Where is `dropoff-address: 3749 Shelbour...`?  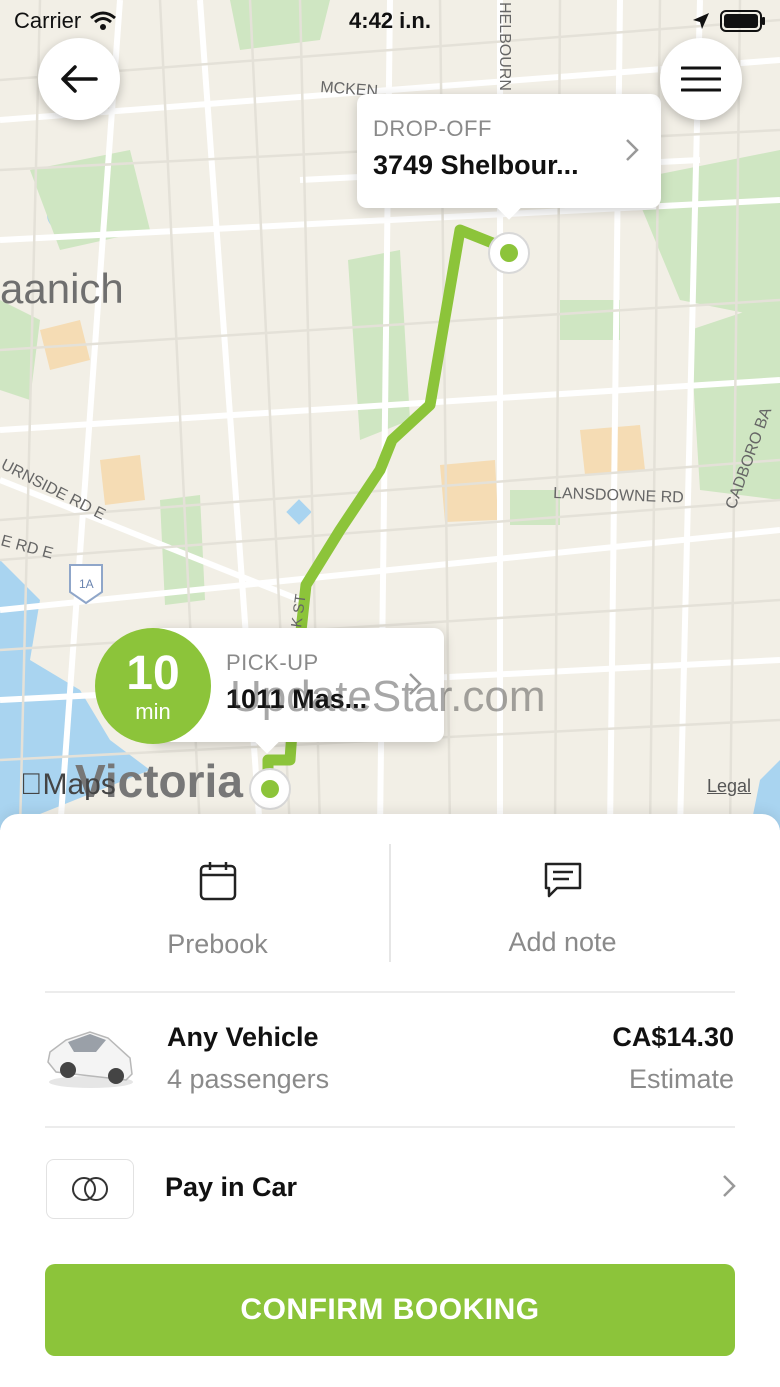
dropoff-address: 3749 Shelbour... is located at coordinates (476, 165).